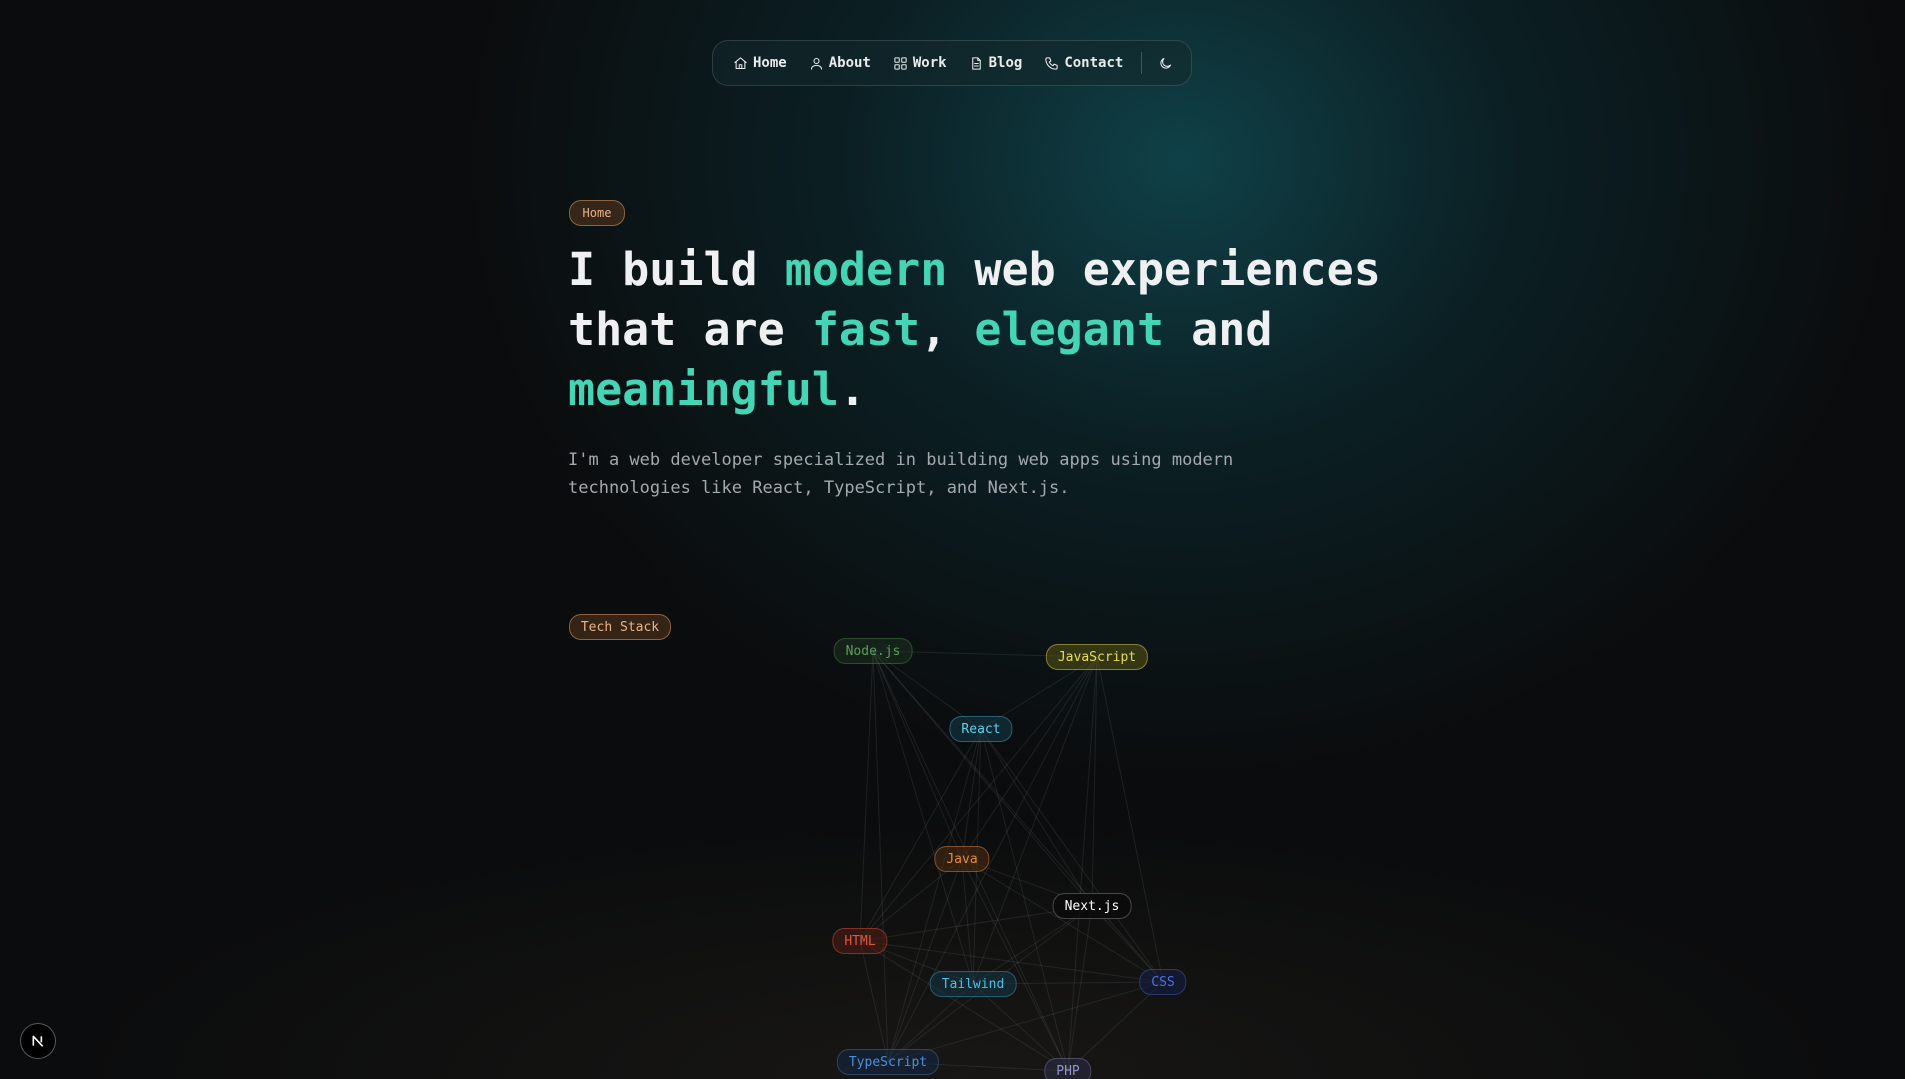  Describe the element at coordinates (900, 63) in the screenshot. I see `grid-icon` at that location.